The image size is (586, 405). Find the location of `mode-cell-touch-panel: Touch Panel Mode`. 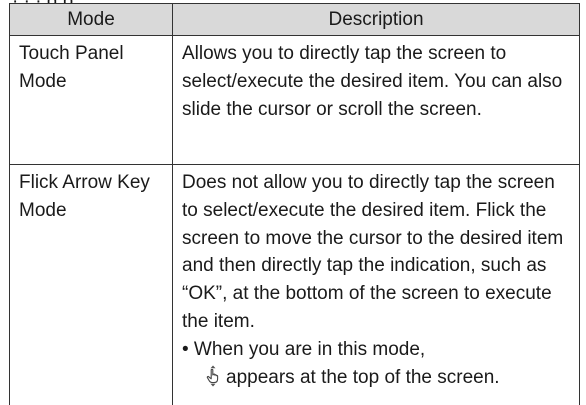

mode-cell-touch-panel: Touch Panel Mode is located at coordinates (91, 100).